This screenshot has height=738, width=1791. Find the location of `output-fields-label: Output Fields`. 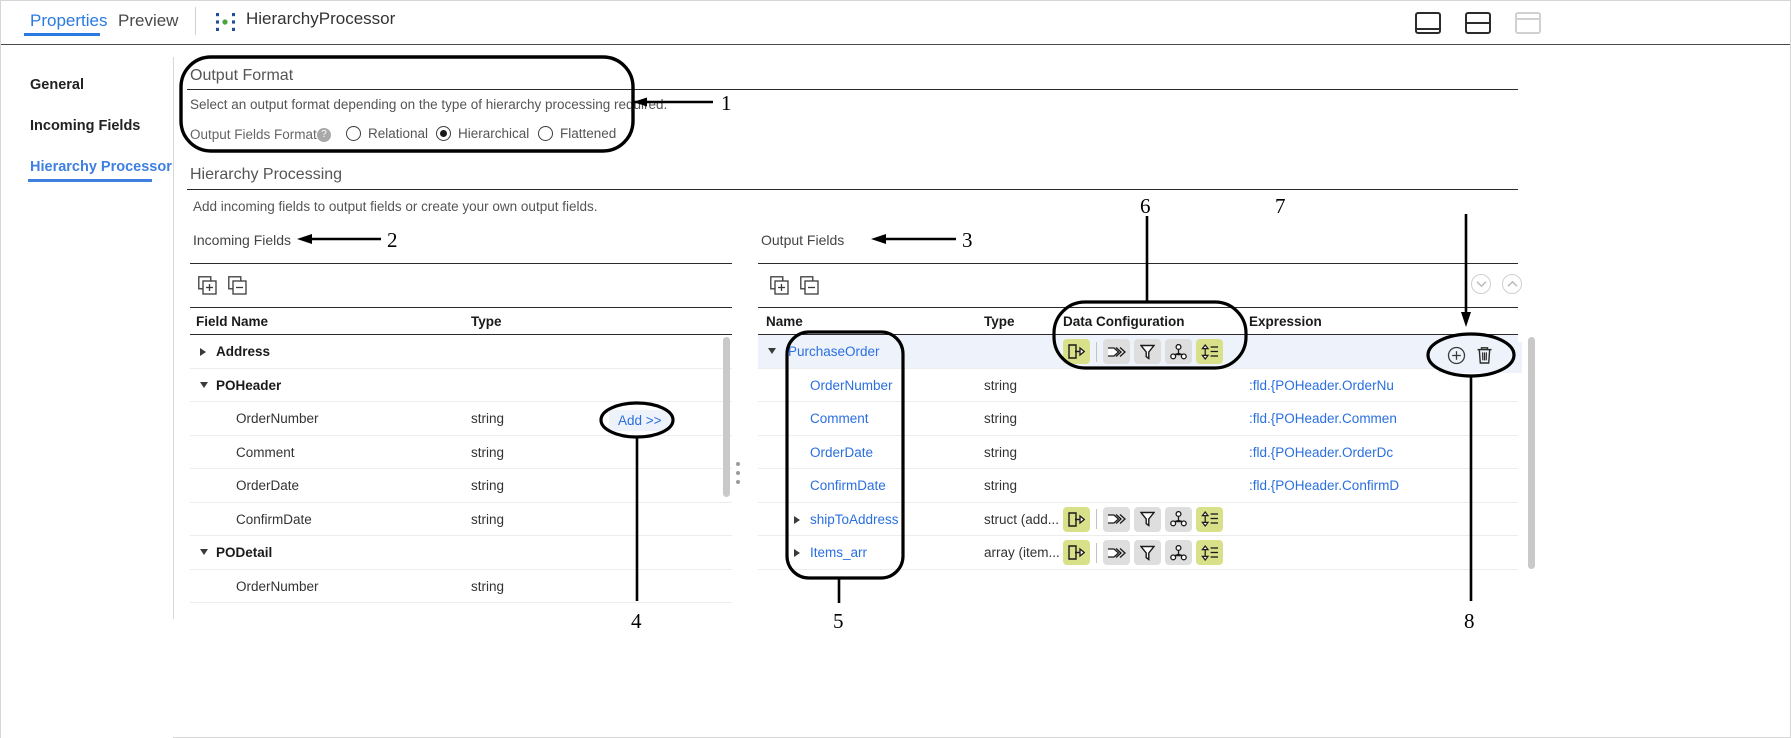

output-fields-label: Output Fields is located at coordinates (803, 240).